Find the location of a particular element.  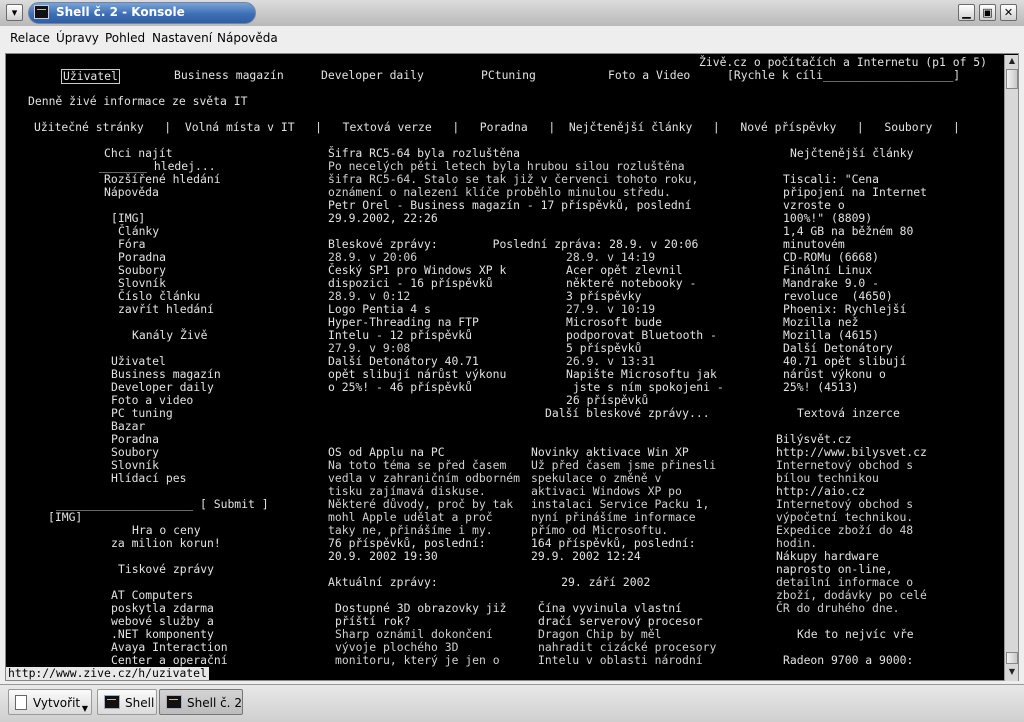

terminal-line: monitoru, který je jen o is located at coordinates (417, 660).